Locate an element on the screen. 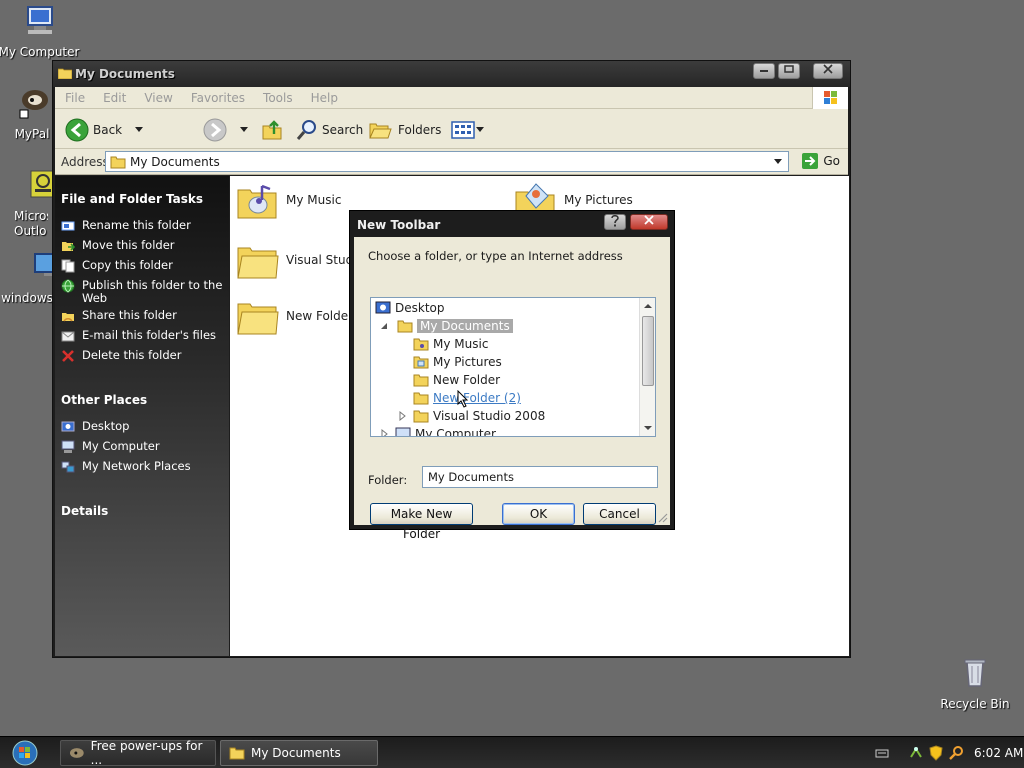 The height and width of the screenshot is (768, 1024). tree-item-visual-studio: Visual Studio 2008 is located at coordinates (471, 416).